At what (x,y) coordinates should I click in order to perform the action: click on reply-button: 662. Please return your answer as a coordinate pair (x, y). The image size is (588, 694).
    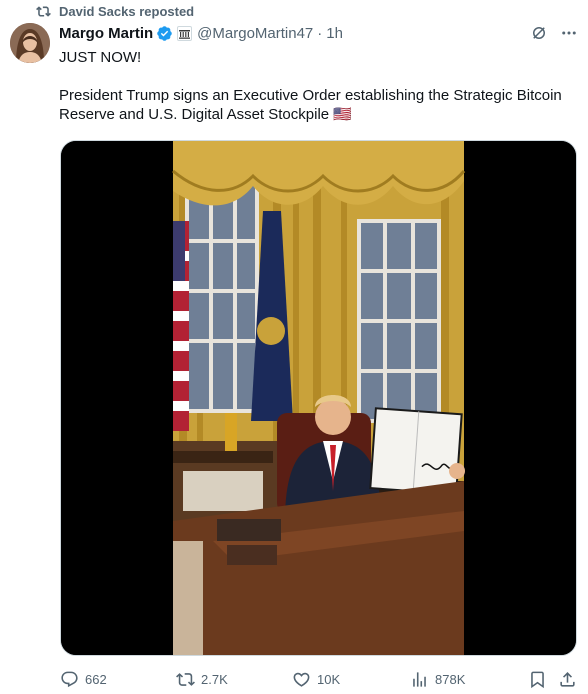
    Looking at the image, I should click on (83, 679).